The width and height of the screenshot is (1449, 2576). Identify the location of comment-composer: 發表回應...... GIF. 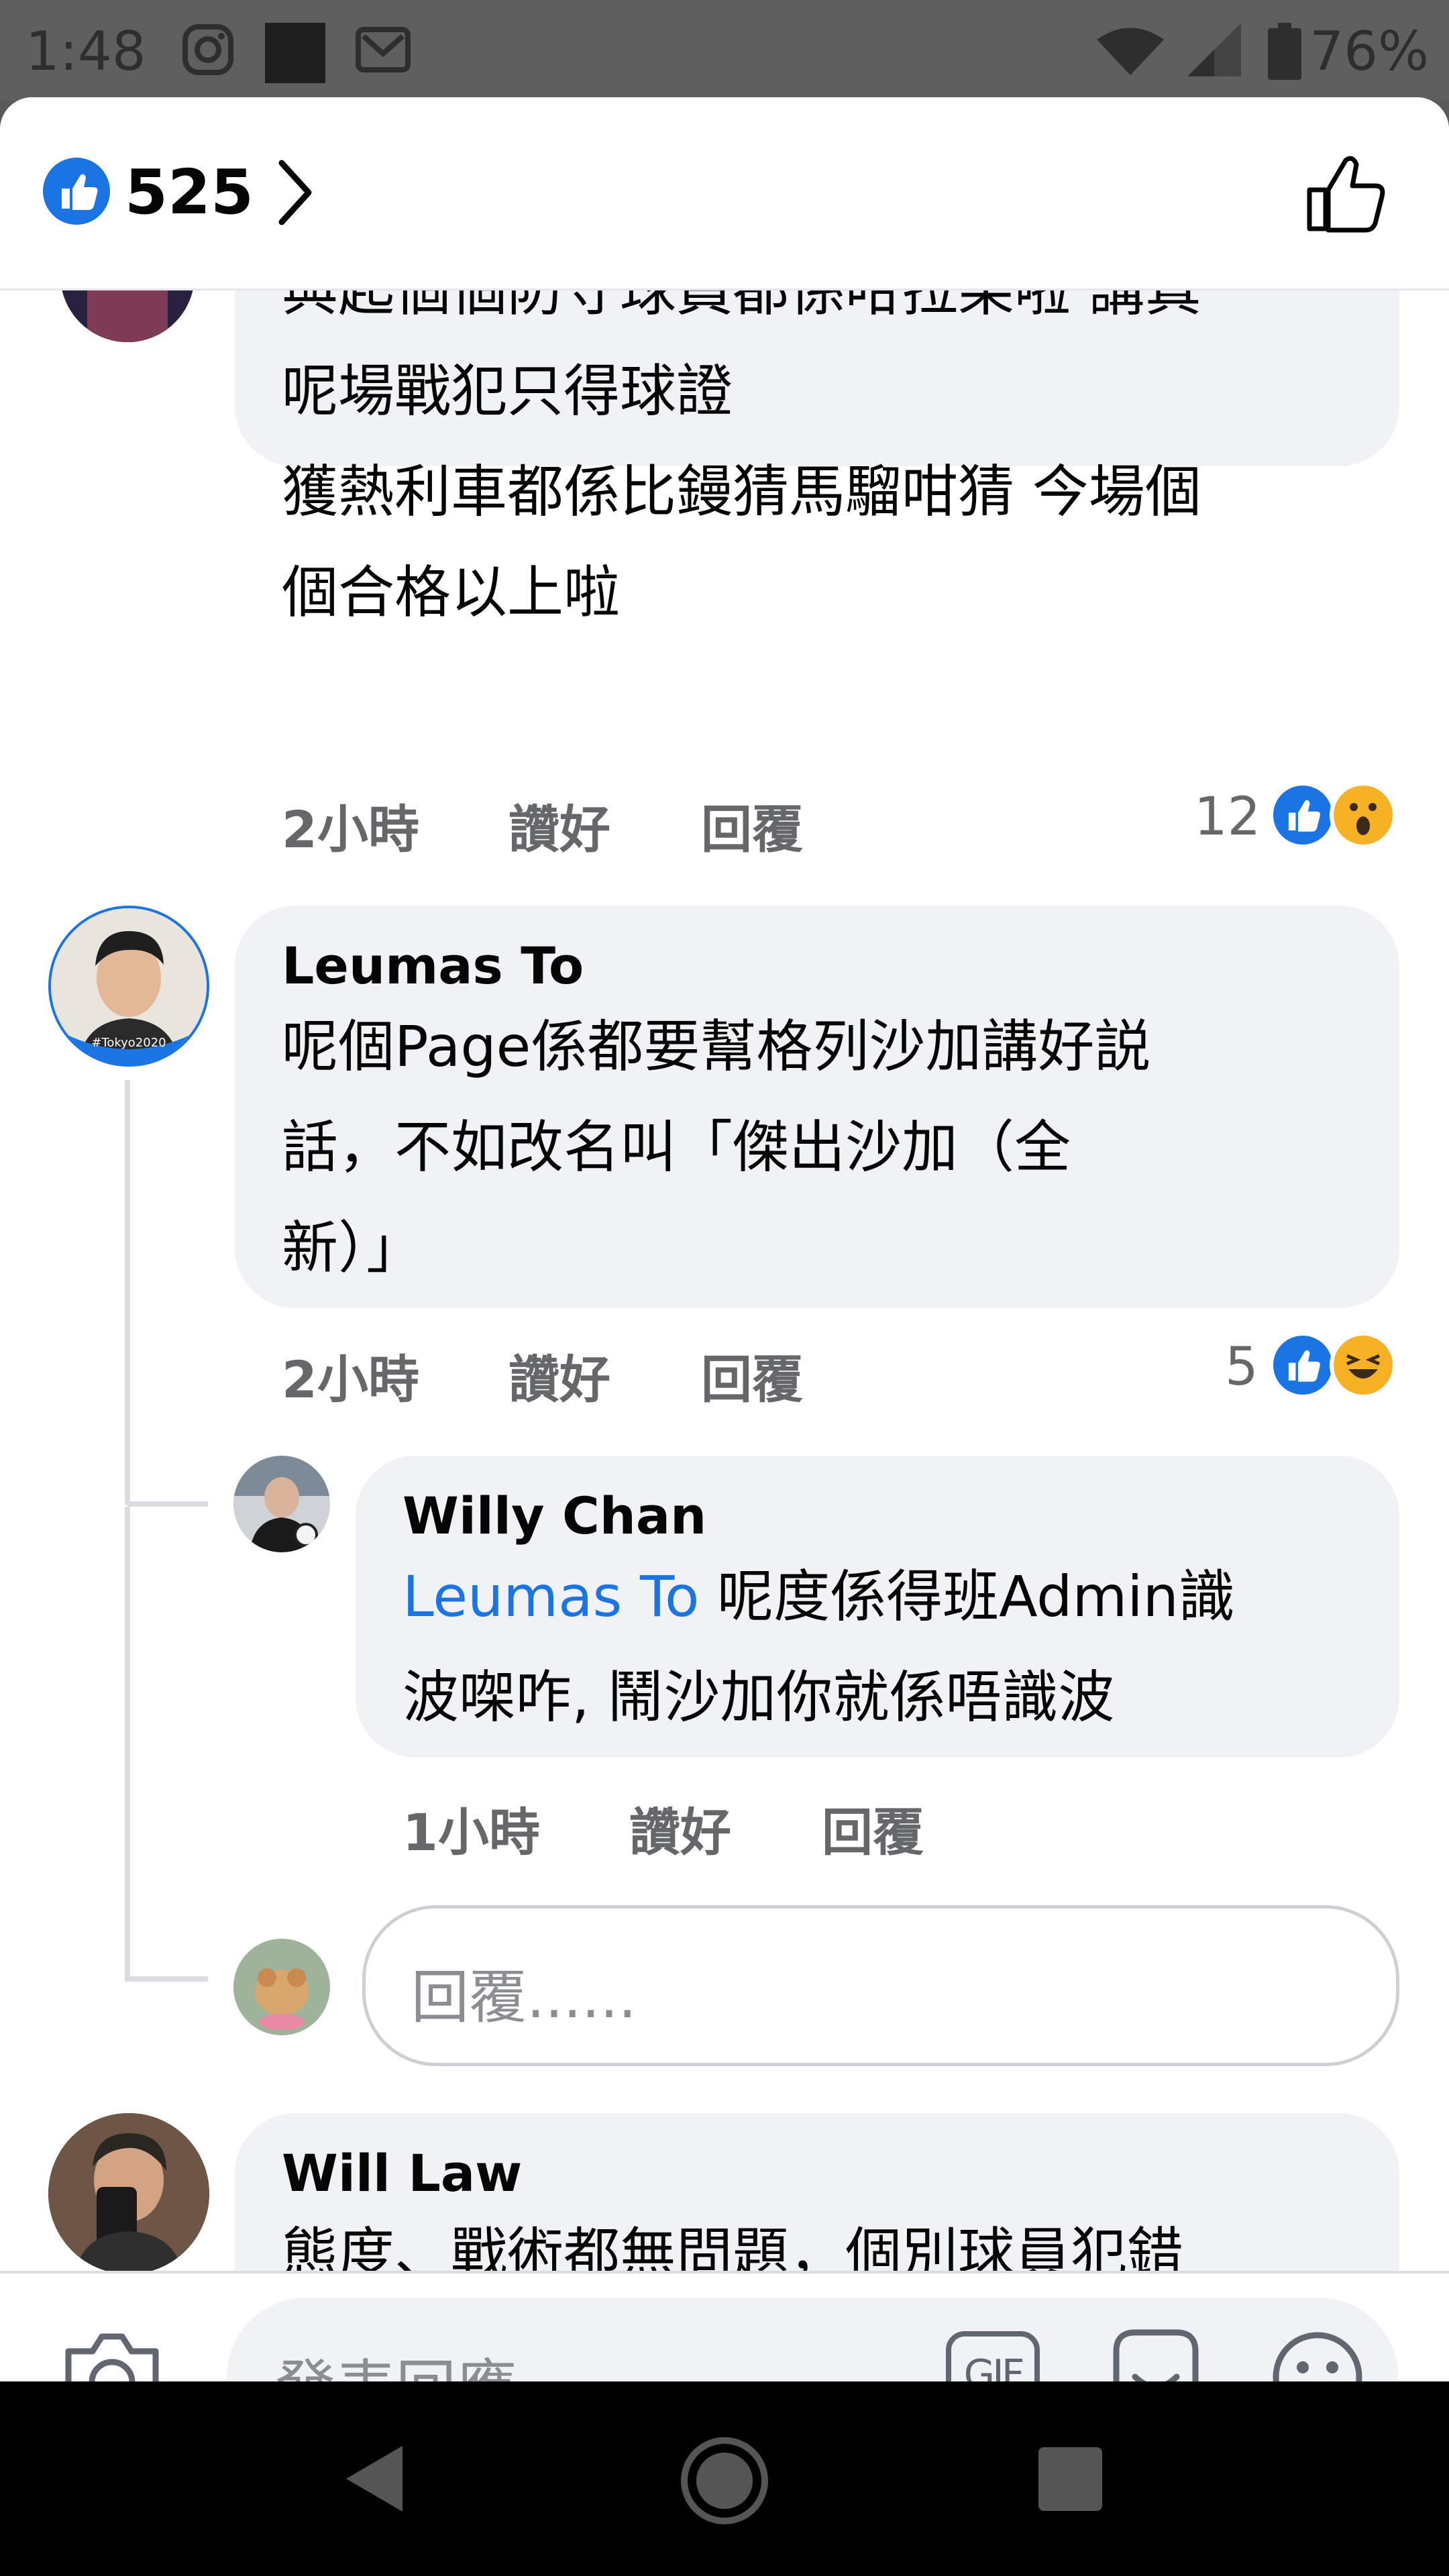
(724, 2326).